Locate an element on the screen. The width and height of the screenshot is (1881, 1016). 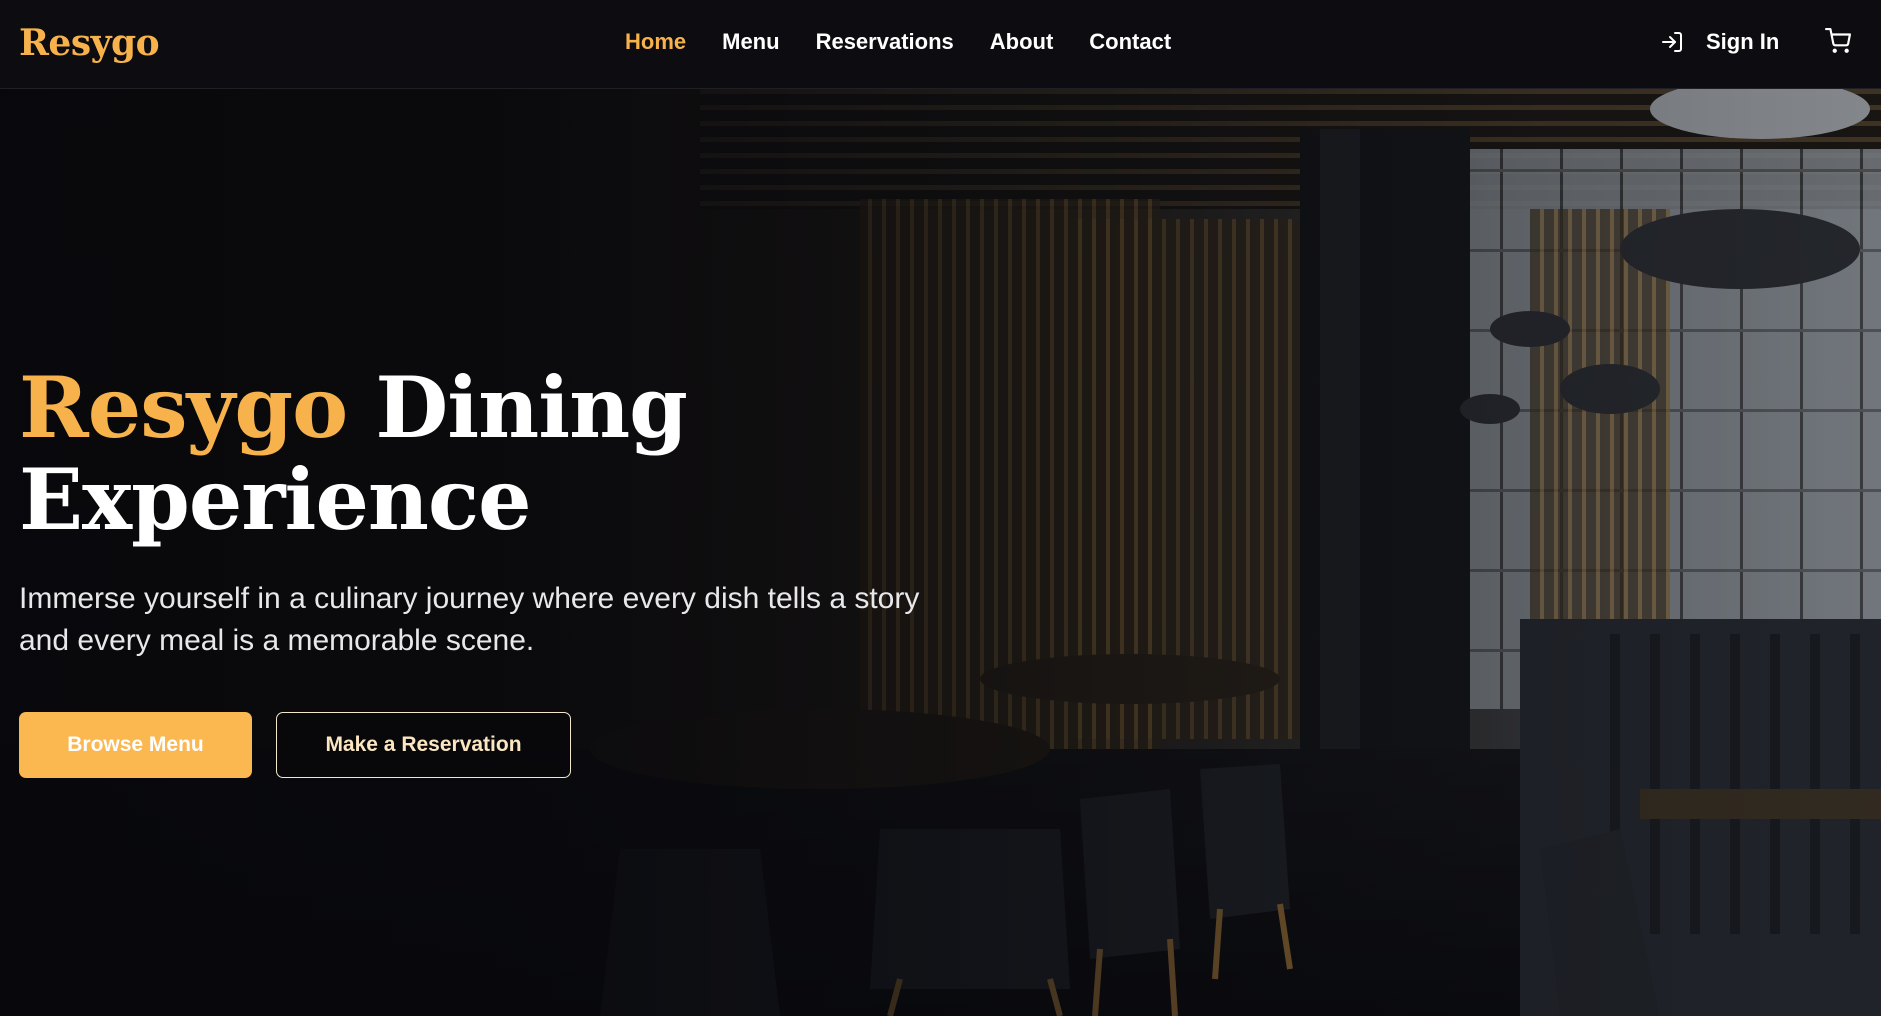
hero-title: Resygo Dining Experience is located at coordinates (353, 455).